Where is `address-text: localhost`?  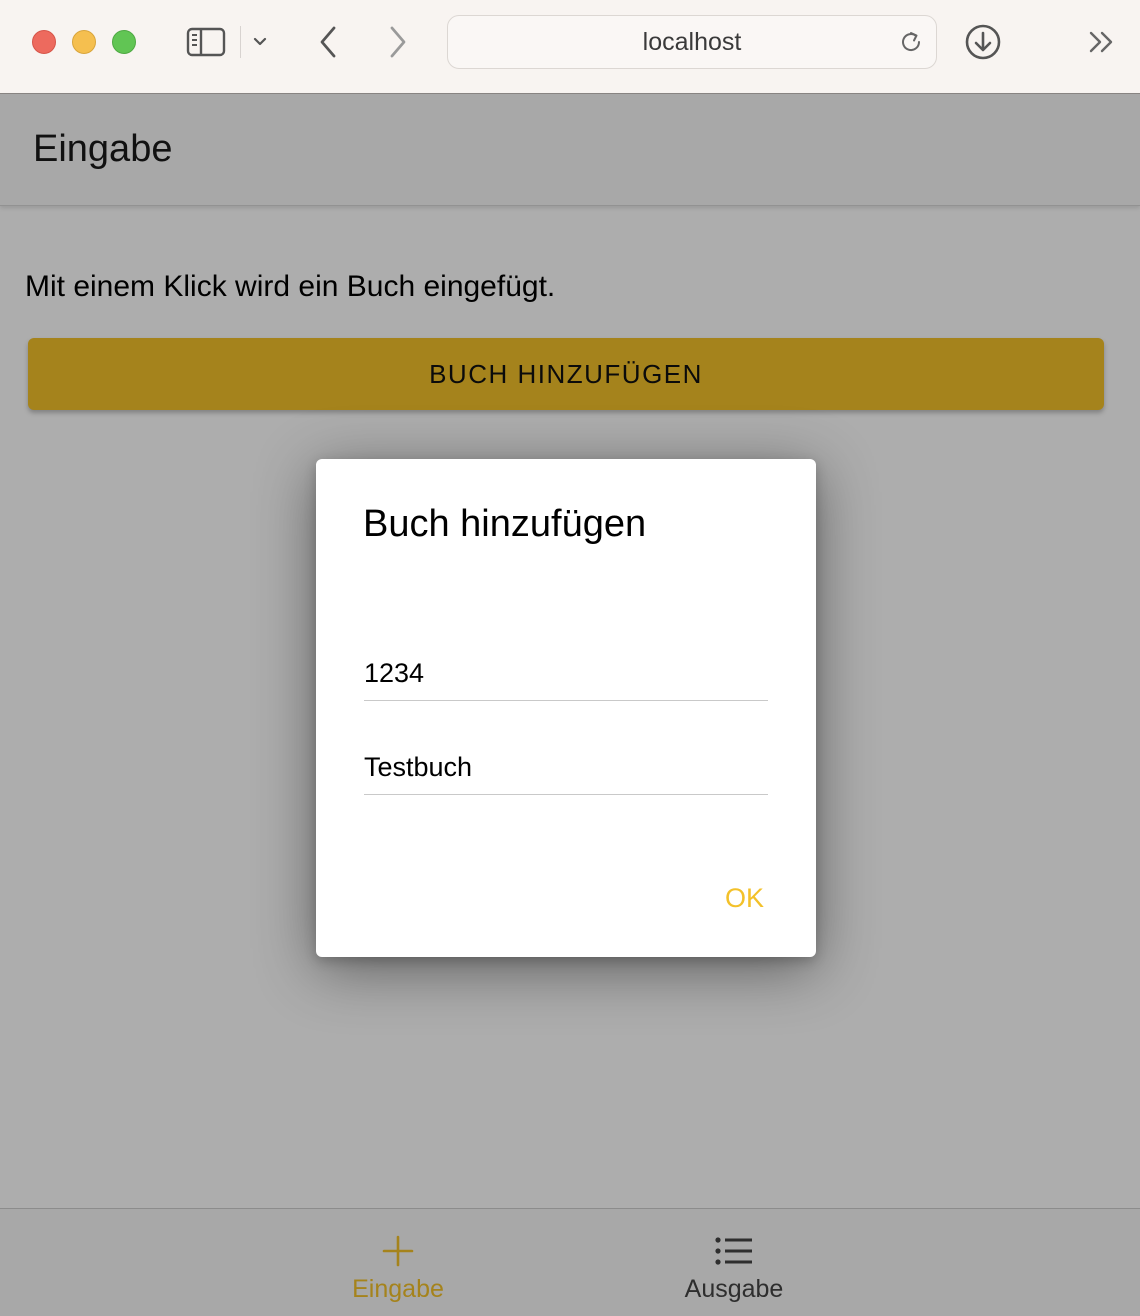
address-text: localhost is located at coordinates (692, 41).